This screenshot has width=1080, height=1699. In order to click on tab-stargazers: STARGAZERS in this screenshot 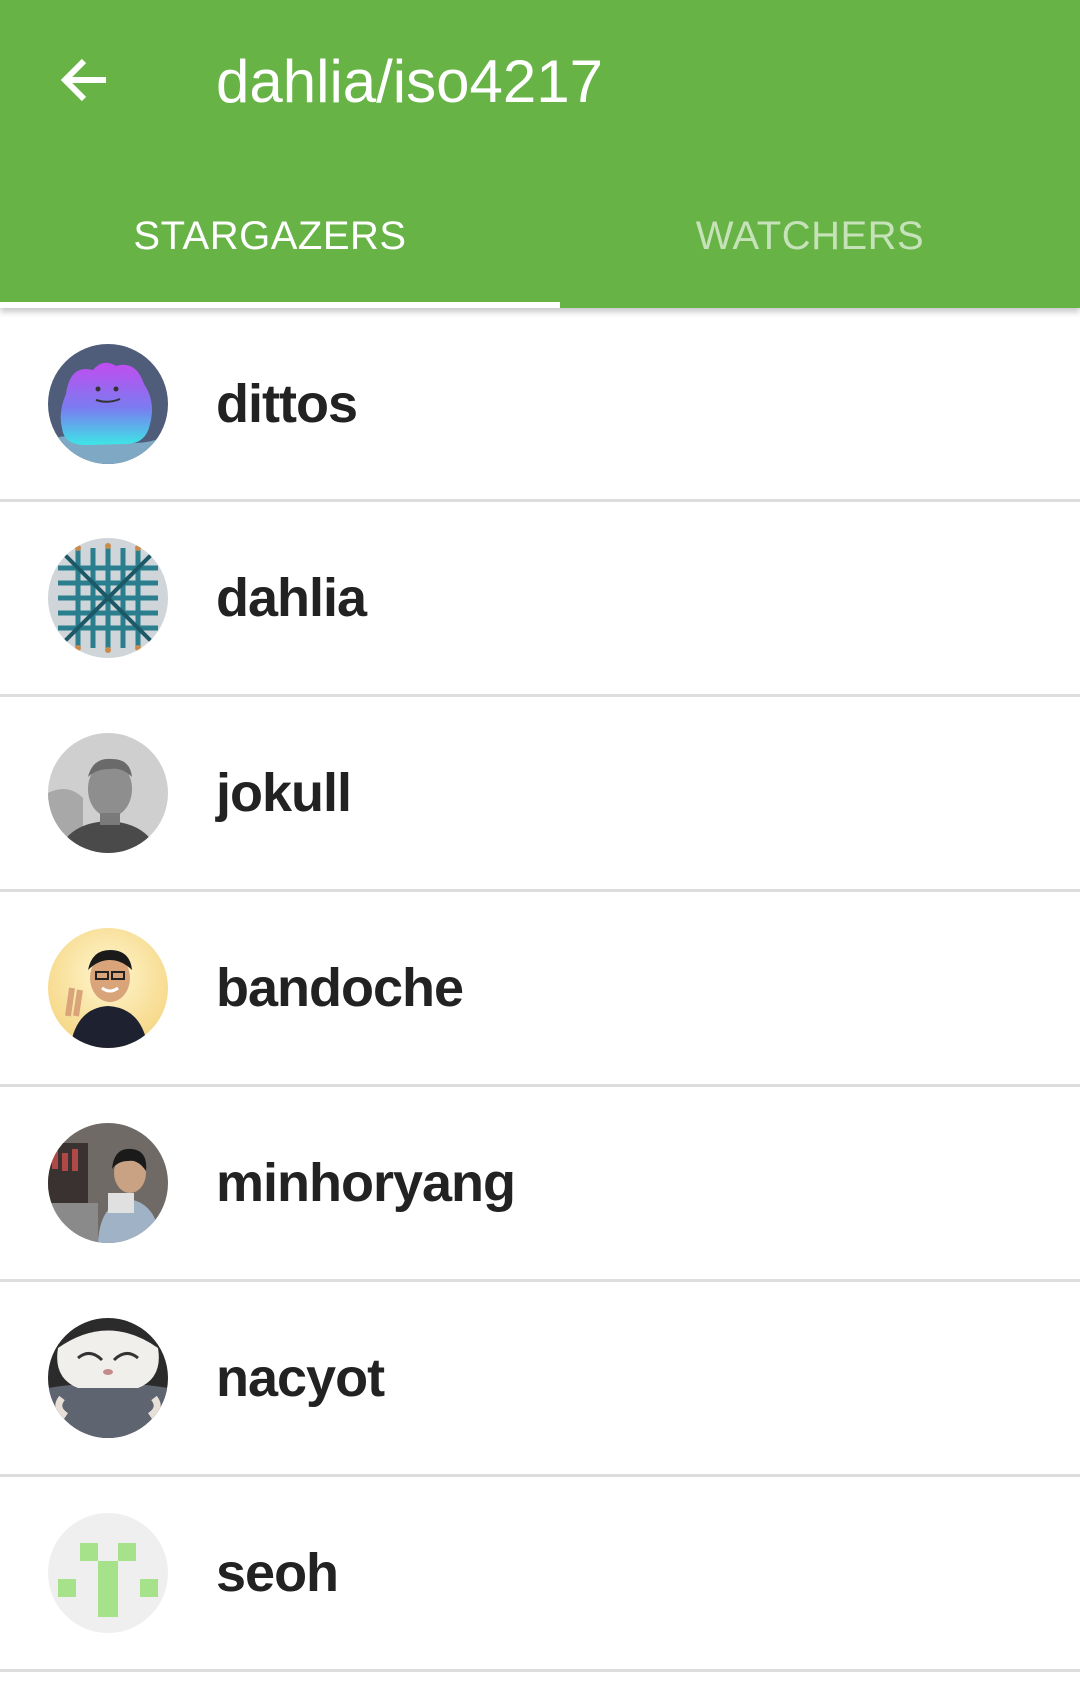, I will do `click(280, 238)`.